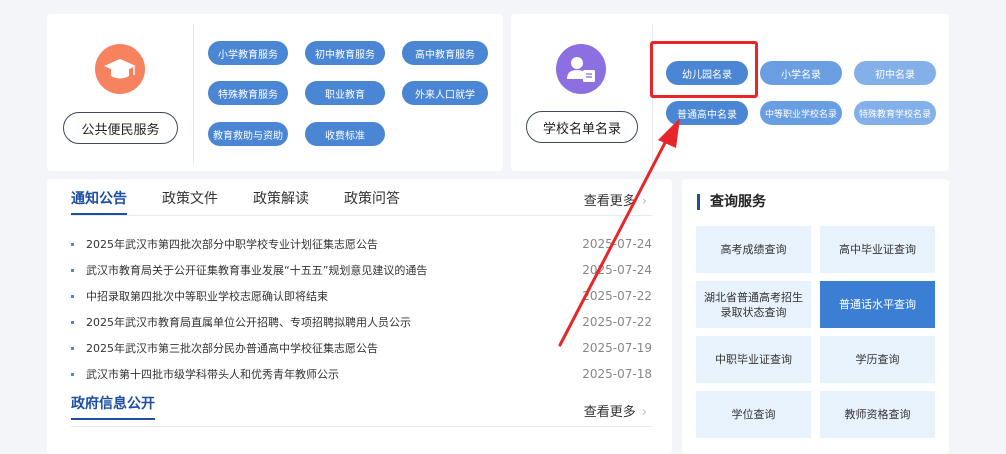  What do you see at coordinates (615, 199) in the screenshot?
I see `notice-more-link: 查看更多 ›` at bounding box center [615, 199].